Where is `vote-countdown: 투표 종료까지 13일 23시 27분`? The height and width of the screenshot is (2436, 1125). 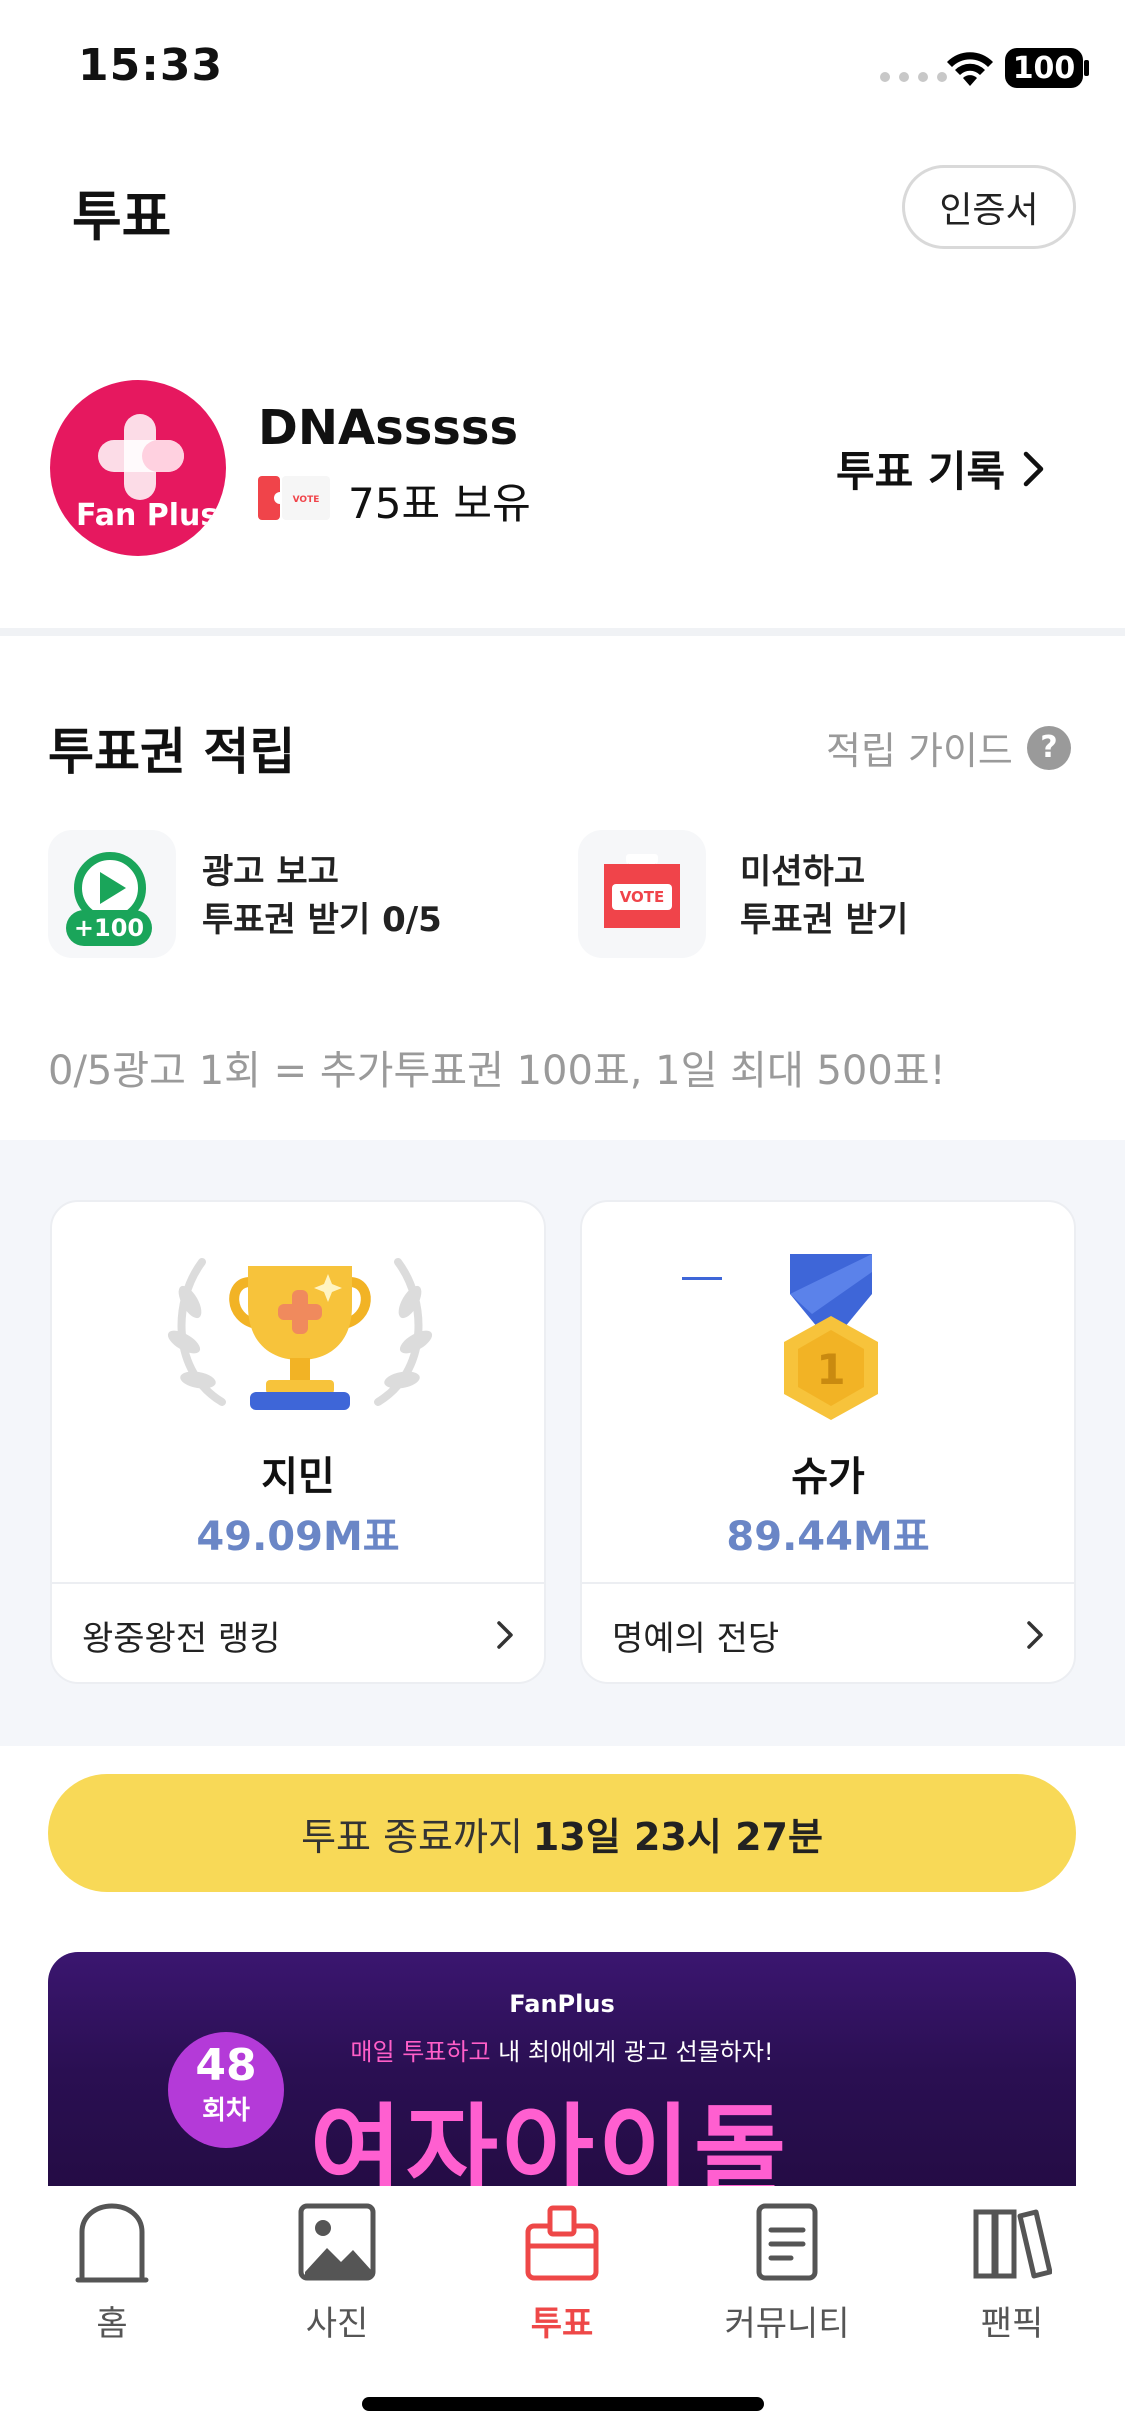
vote-countdown: 투표 종료까지 13일 23시 27분 is located at coordinates (562, 1833).